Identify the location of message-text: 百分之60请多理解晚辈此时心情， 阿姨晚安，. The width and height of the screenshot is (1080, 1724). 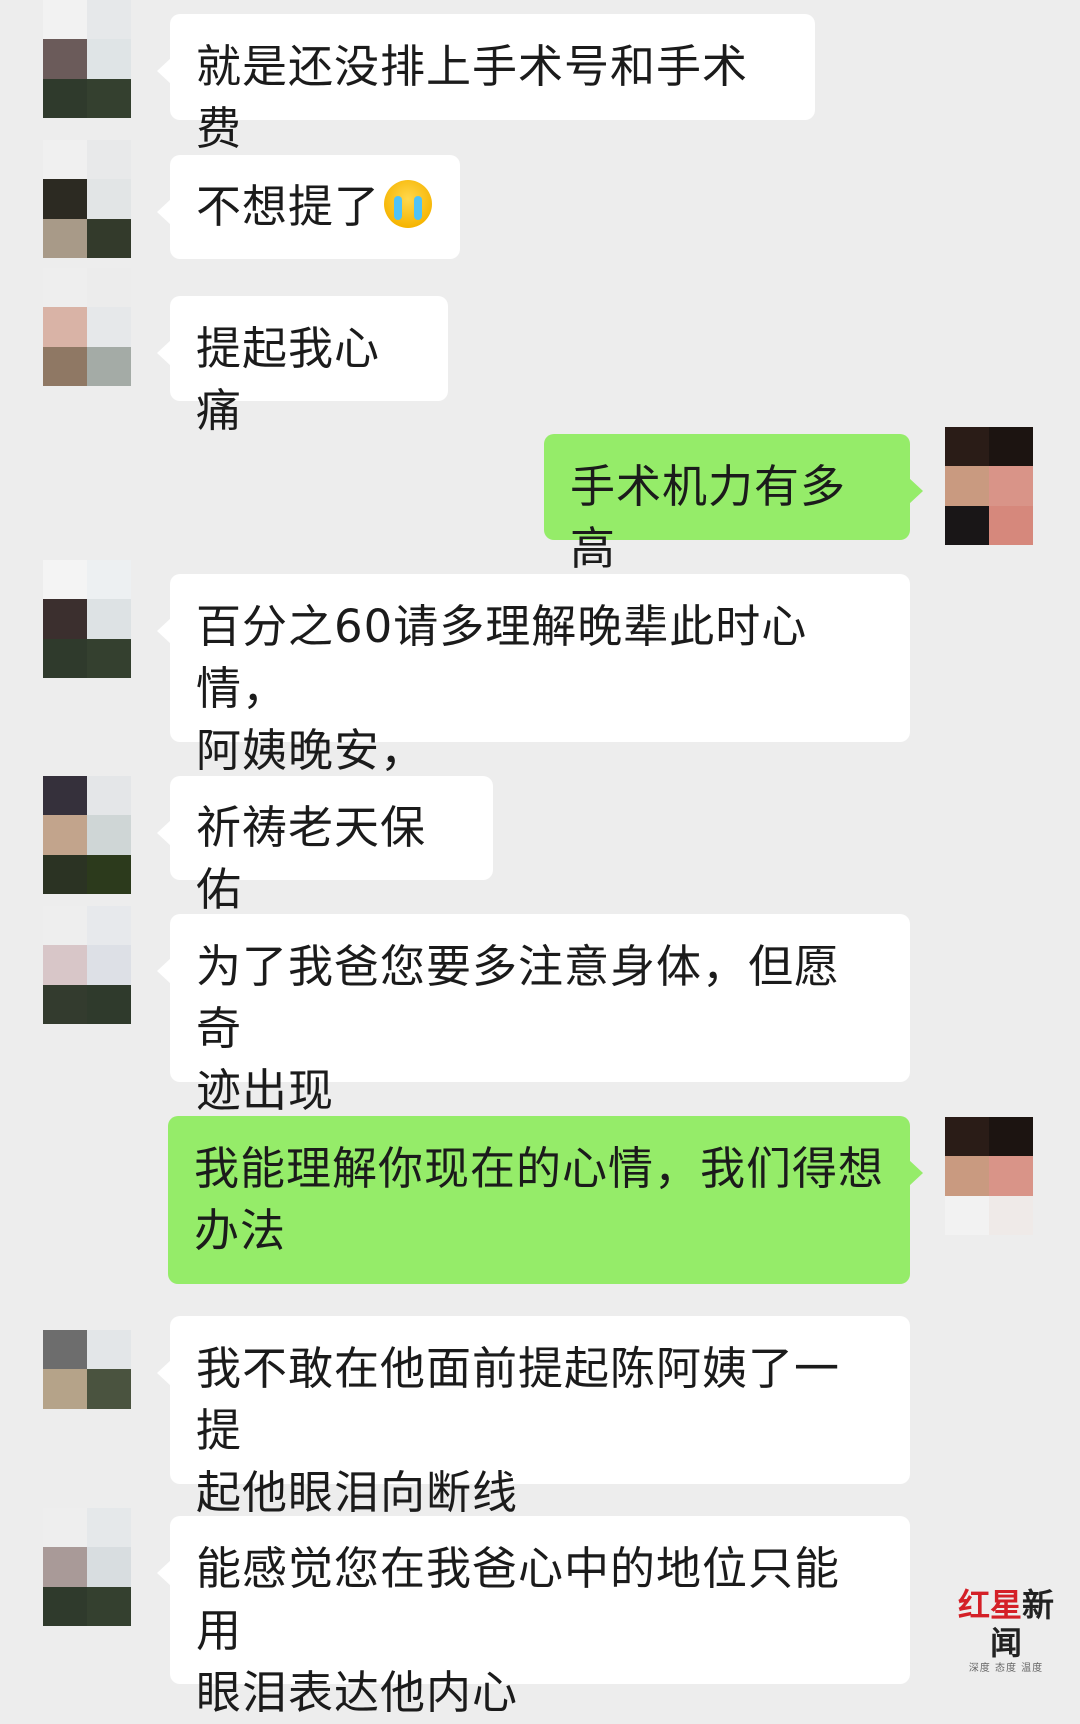
(502, 688).